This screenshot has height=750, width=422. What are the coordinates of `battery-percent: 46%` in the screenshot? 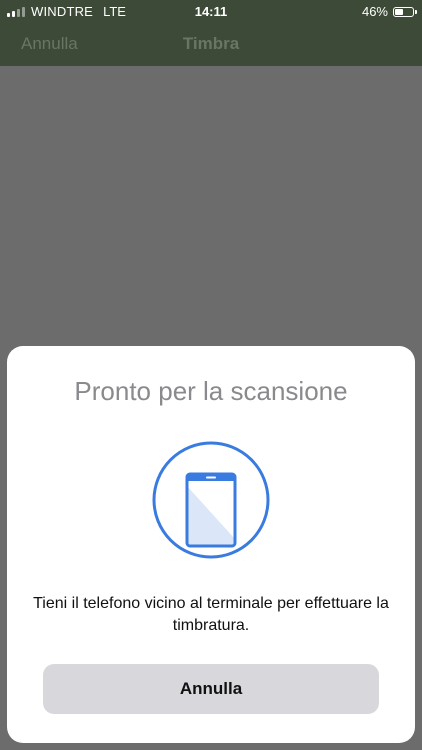 It's located at (374, 11).